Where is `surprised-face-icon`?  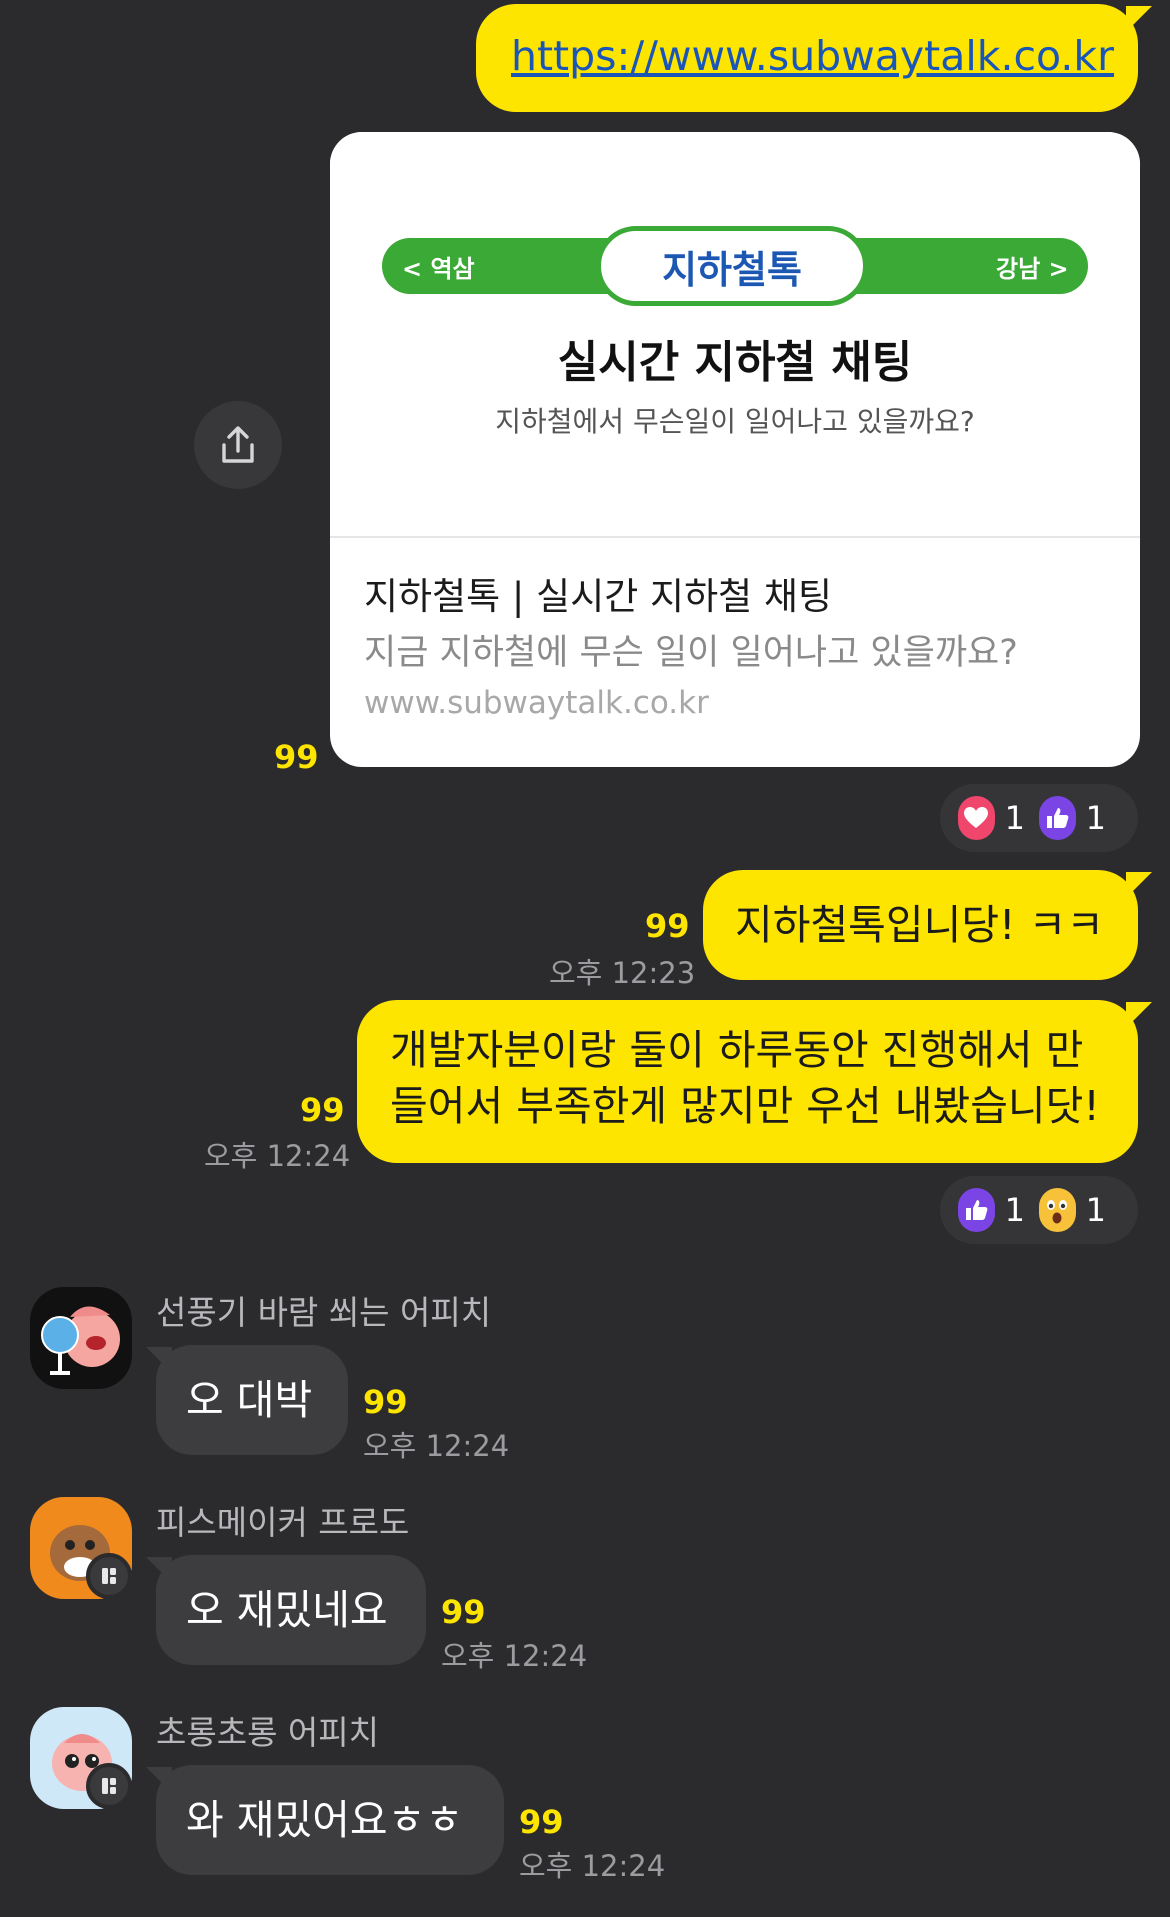 surprised-face-icon is located at coordinates (1057, 1210).